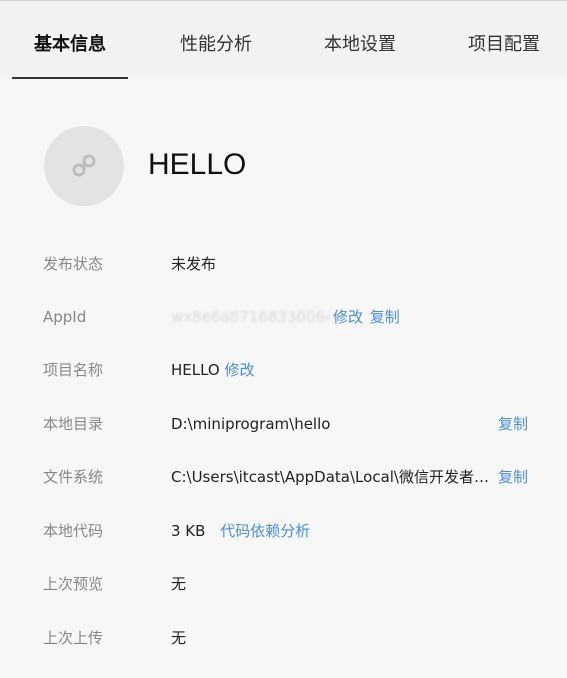 This screenshot has height=678, width=567. Describe the element at coordinates (348, 317) in the screenshot. I see `appid-edit-link: 修改` at that location.